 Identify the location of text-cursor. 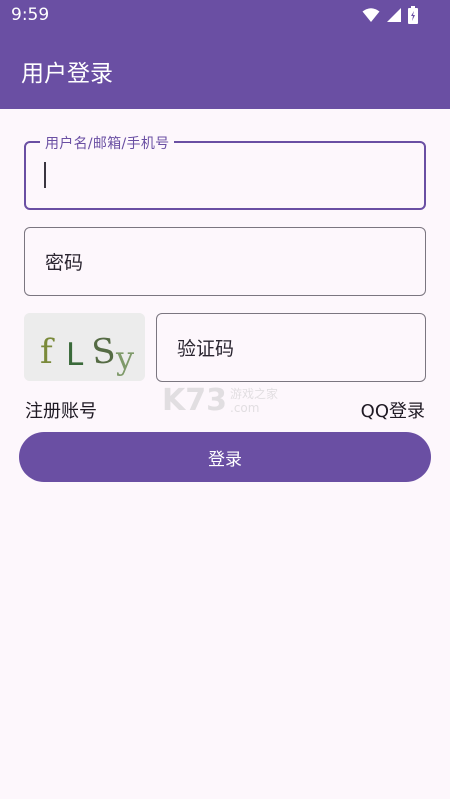
(45, 175).